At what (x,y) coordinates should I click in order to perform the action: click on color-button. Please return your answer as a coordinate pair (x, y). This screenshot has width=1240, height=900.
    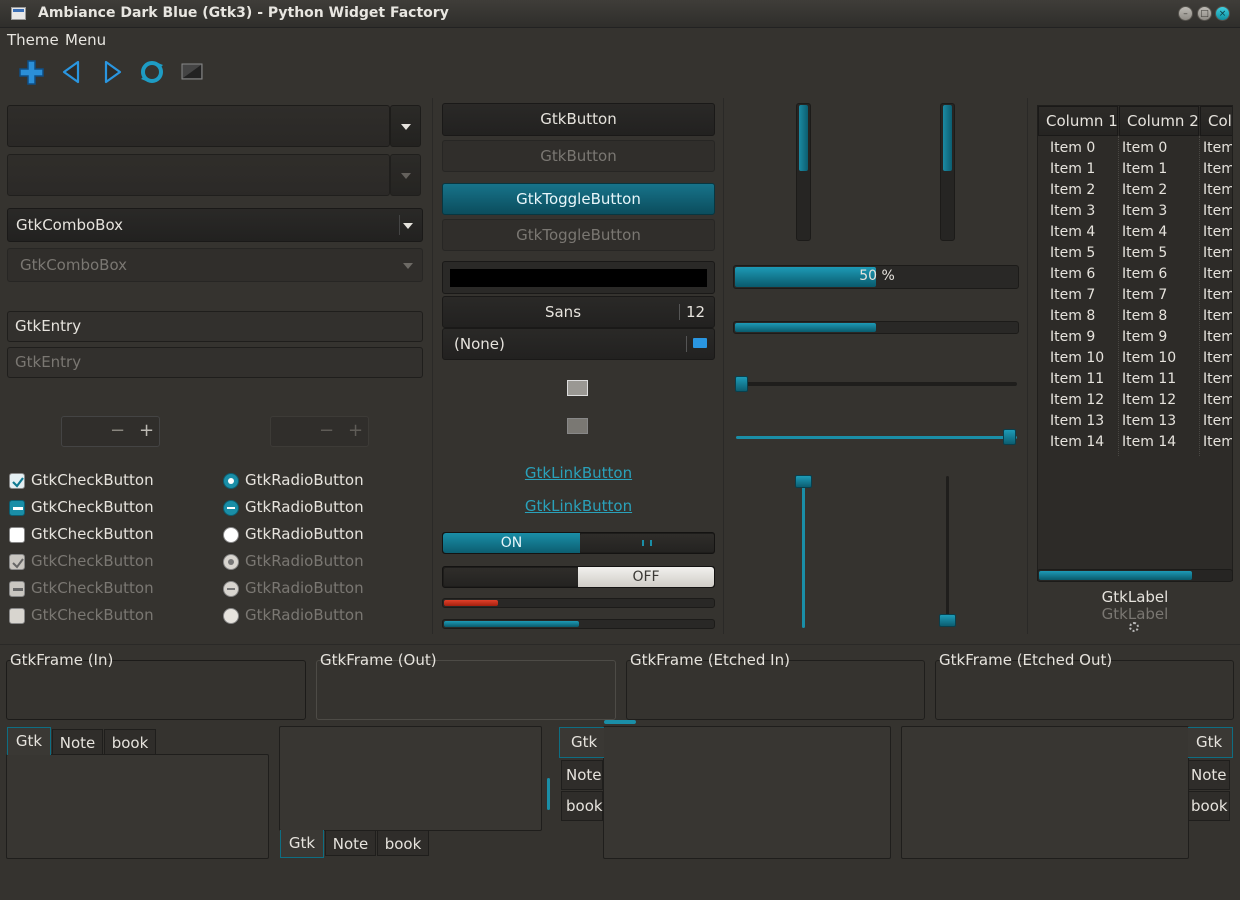
    Looking at the image, I should click on (578, 277).